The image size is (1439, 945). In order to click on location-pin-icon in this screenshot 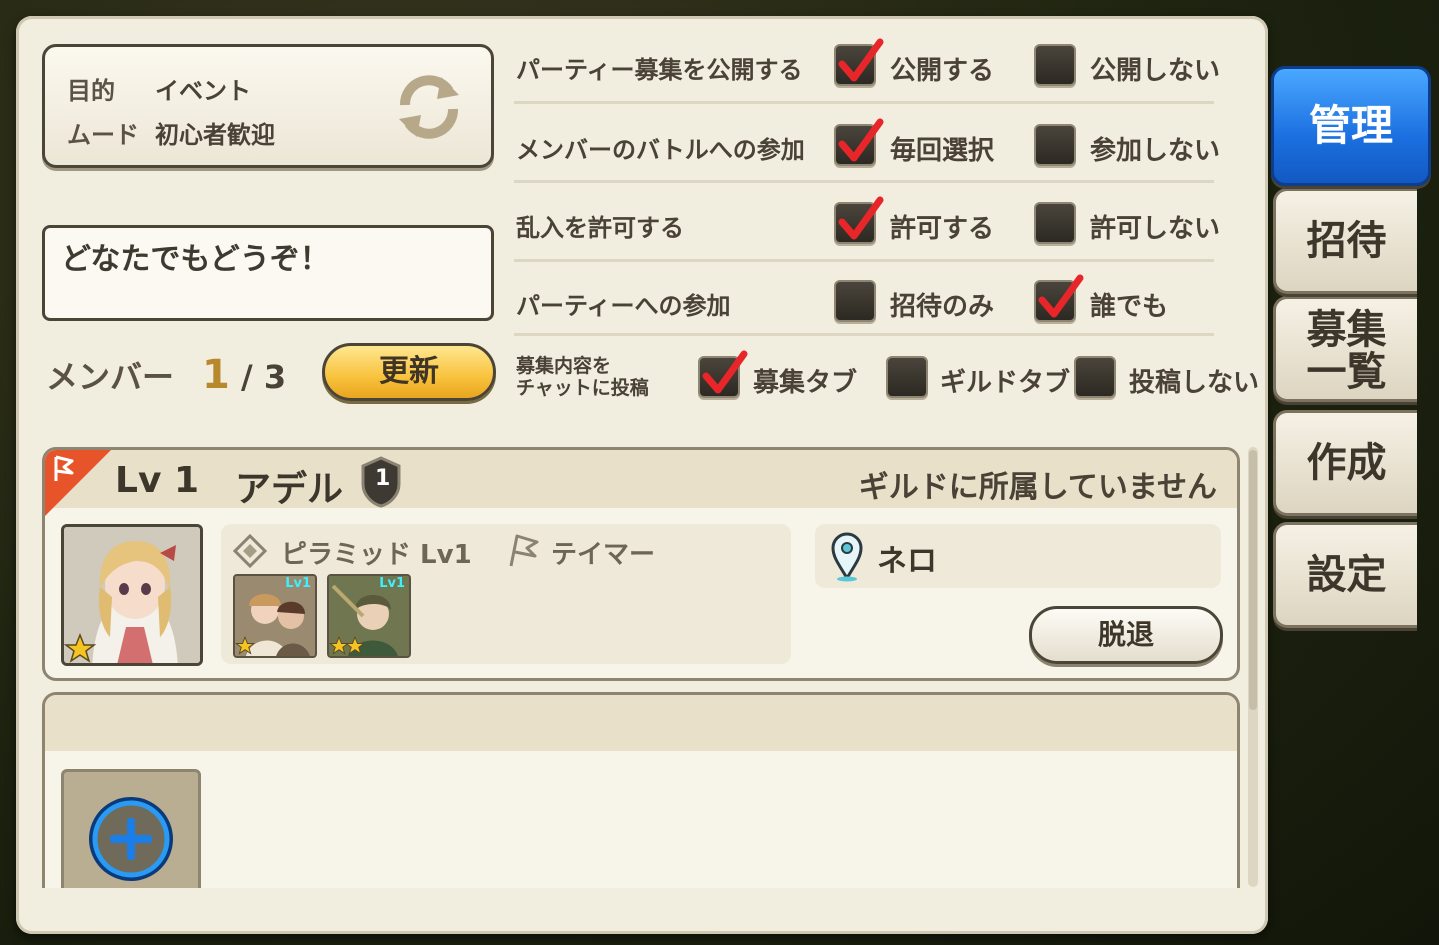, I will do `click(847, 557)`.